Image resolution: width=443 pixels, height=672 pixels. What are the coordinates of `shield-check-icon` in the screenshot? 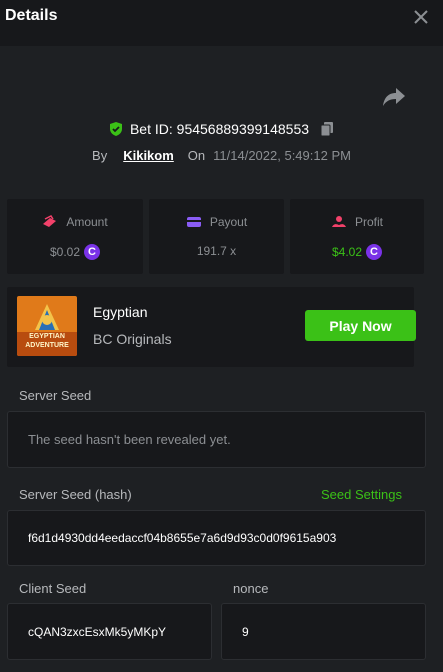 It's located at (115, 129).